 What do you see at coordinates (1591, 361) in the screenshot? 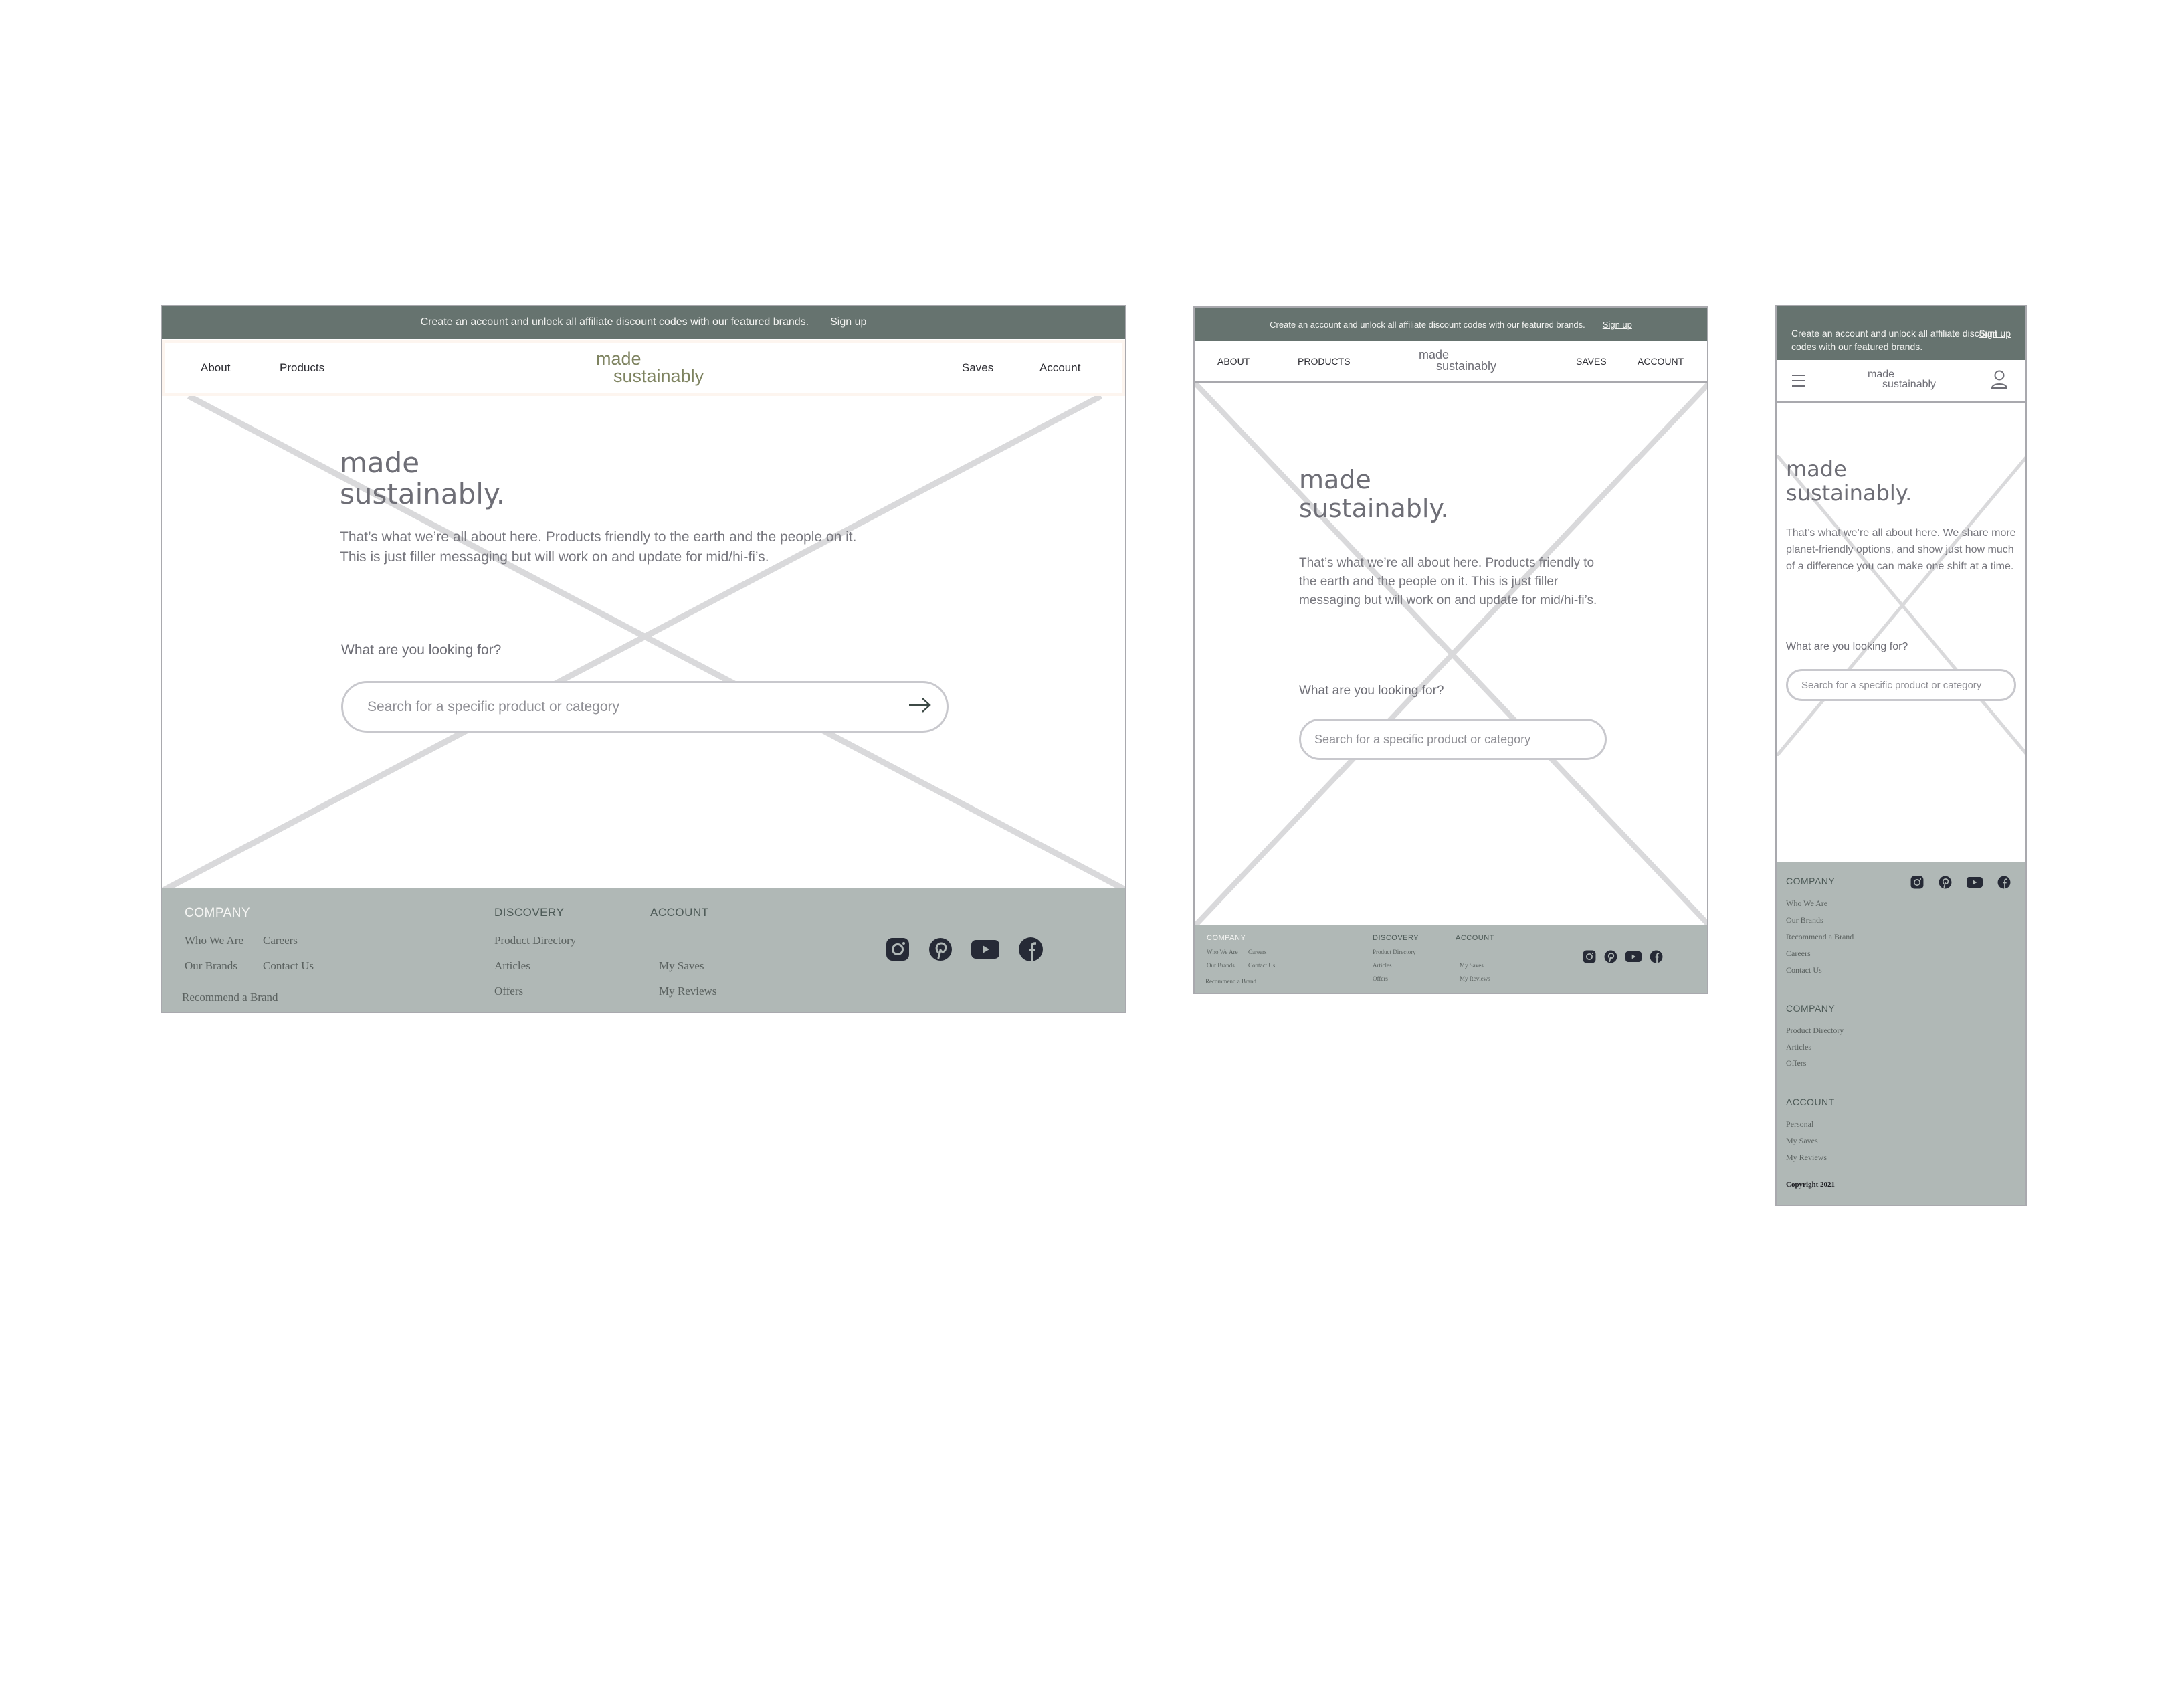
I see `nav-saves: SAVES` at bounding box center [1591, 361].